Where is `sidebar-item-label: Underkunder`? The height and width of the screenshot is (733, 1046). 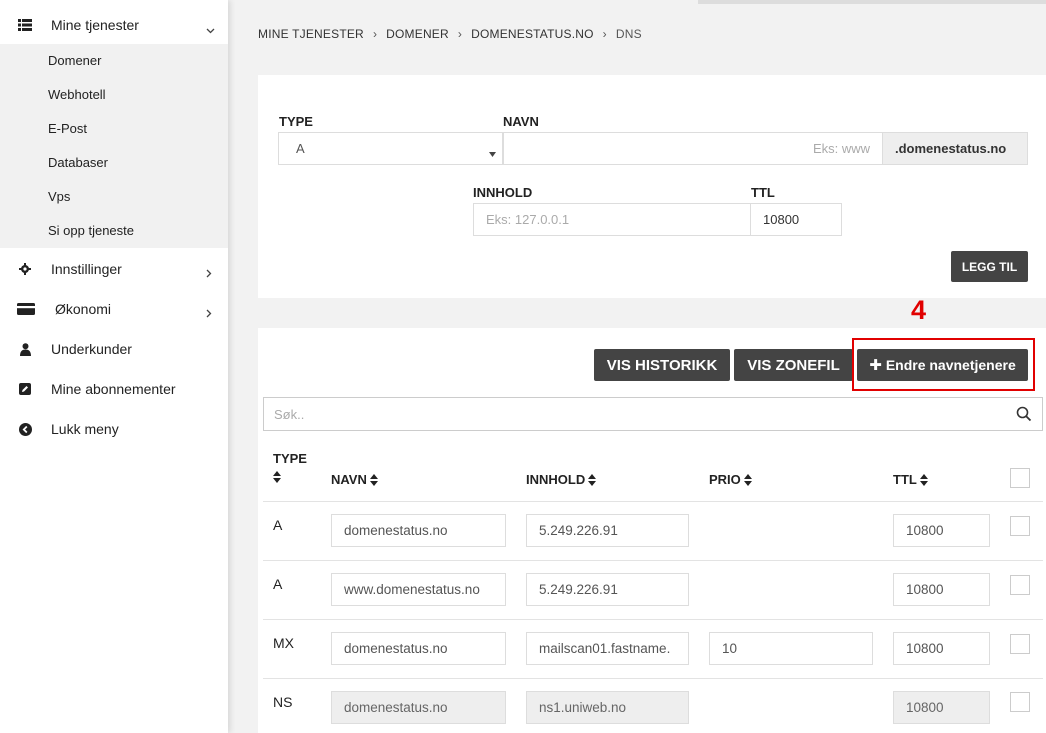 sidebar-item-label: Underkunder is located at coordinates (91, 349).